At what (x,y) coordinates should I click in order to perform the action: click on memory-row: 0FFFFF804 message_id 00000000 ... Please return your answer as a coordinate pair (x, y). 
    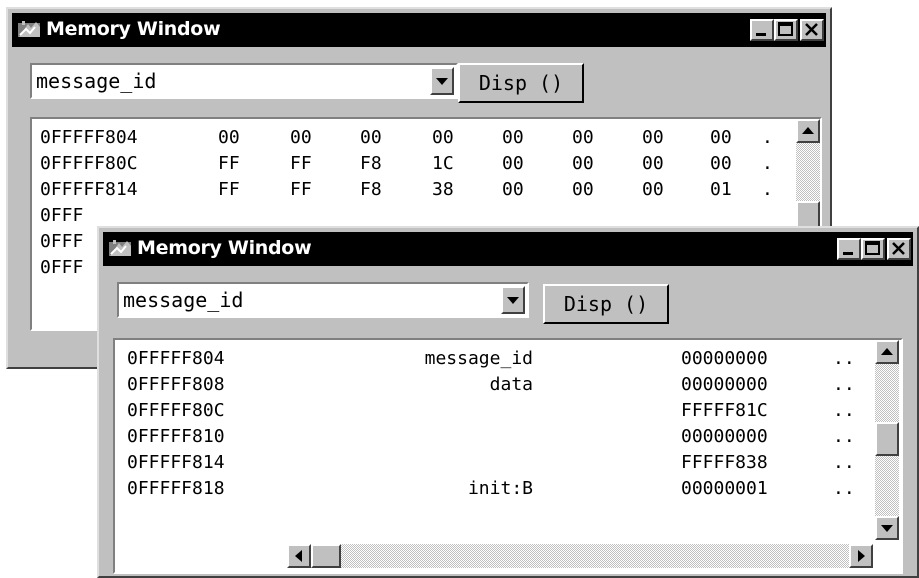
    Looking at the image, I should click on (495, 359).